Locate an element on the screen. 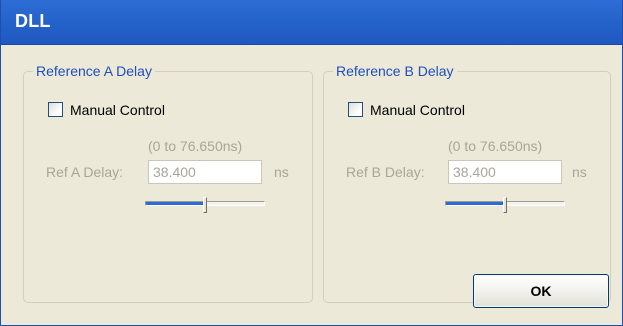 The height and width of the screenshot is (326, 623). manual-control-a-label: Manual Control is located at coordinates (117, 110).